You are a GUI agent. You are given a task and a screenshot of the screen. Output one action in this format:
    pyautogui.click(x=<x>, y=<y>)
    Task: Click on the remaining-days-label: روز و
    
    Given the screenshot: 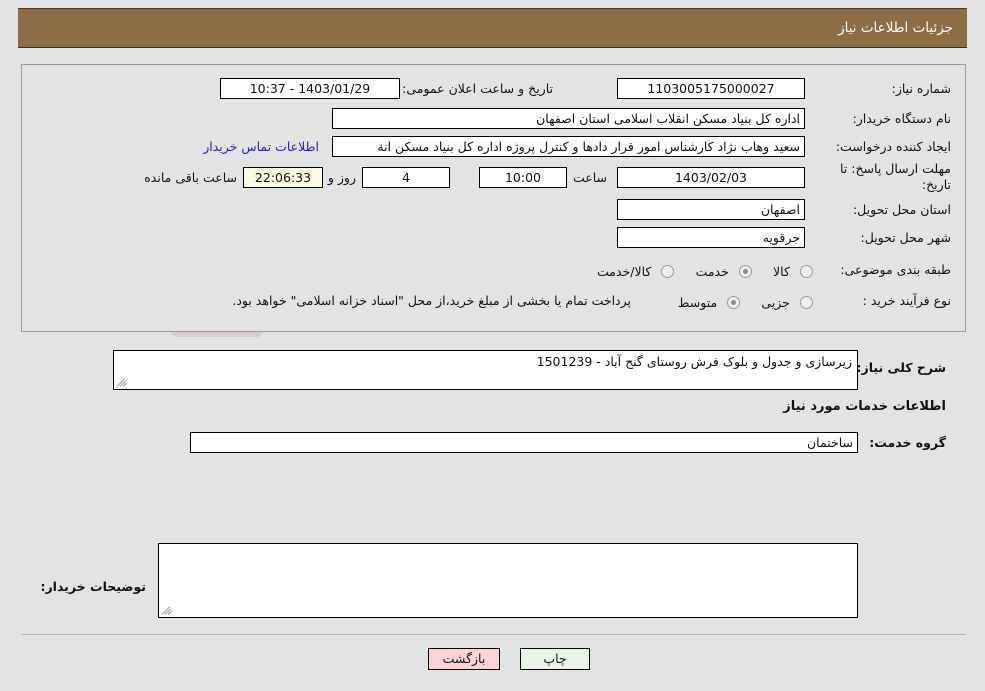 What is the action you would take?
    pyautogui.click(x=341, y=177)
    